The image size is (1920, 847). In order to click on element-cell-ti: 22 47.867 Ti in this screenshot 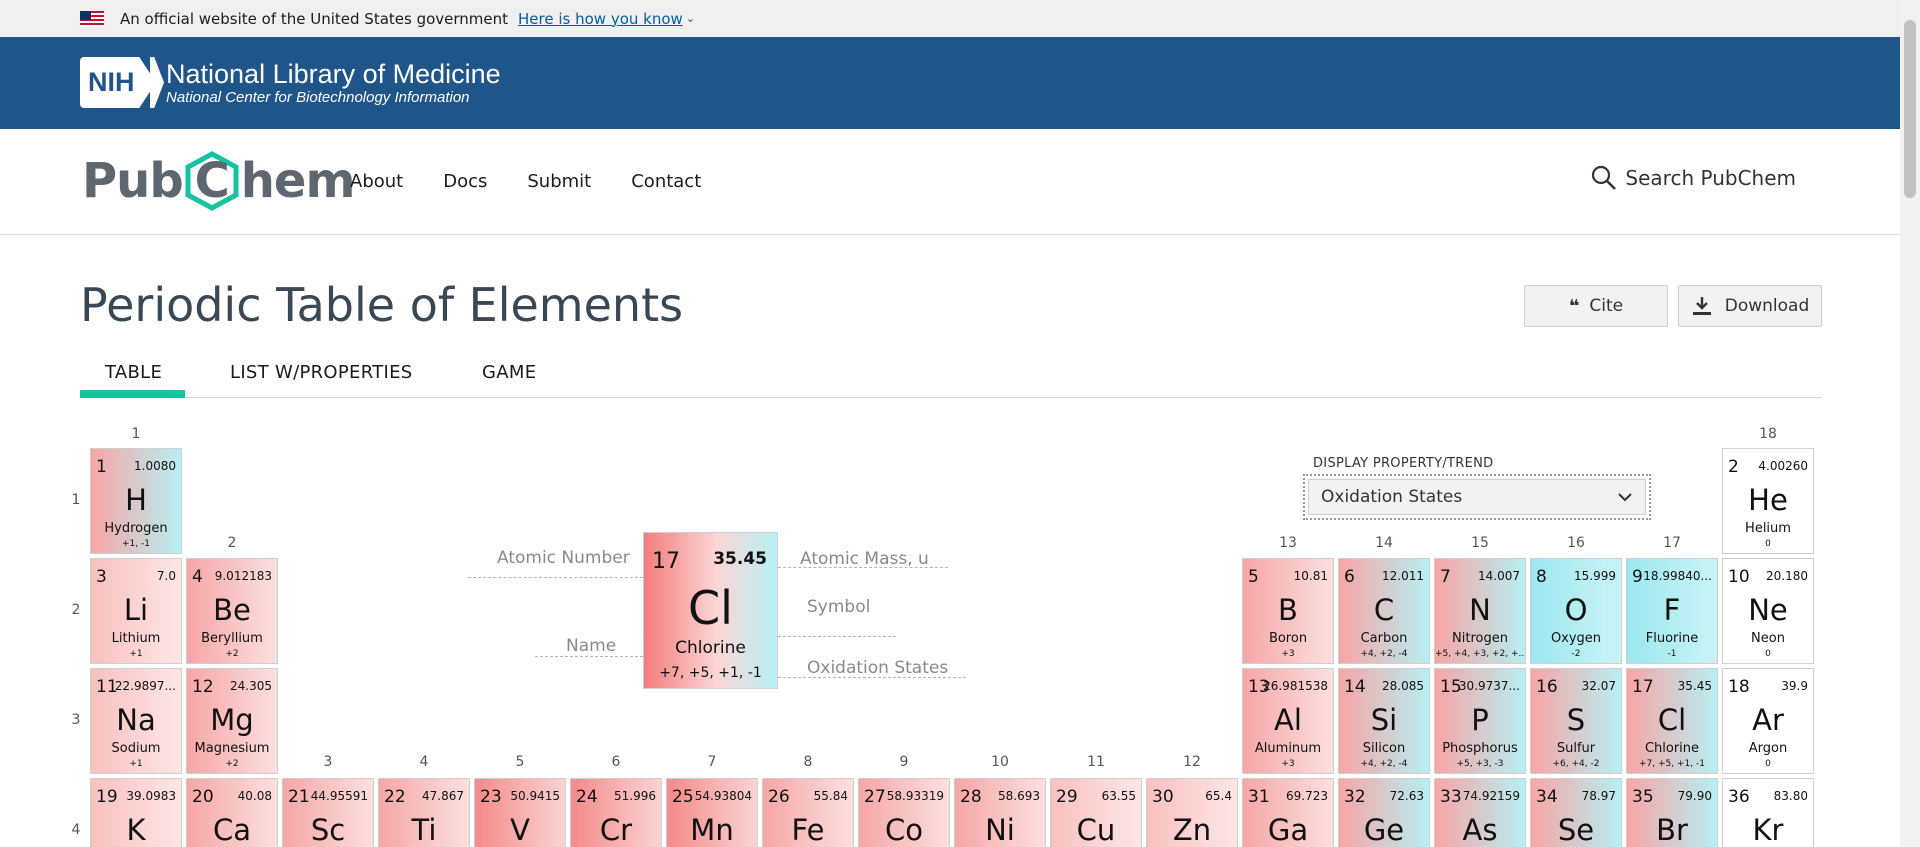, I will do `click(424, 812)`.